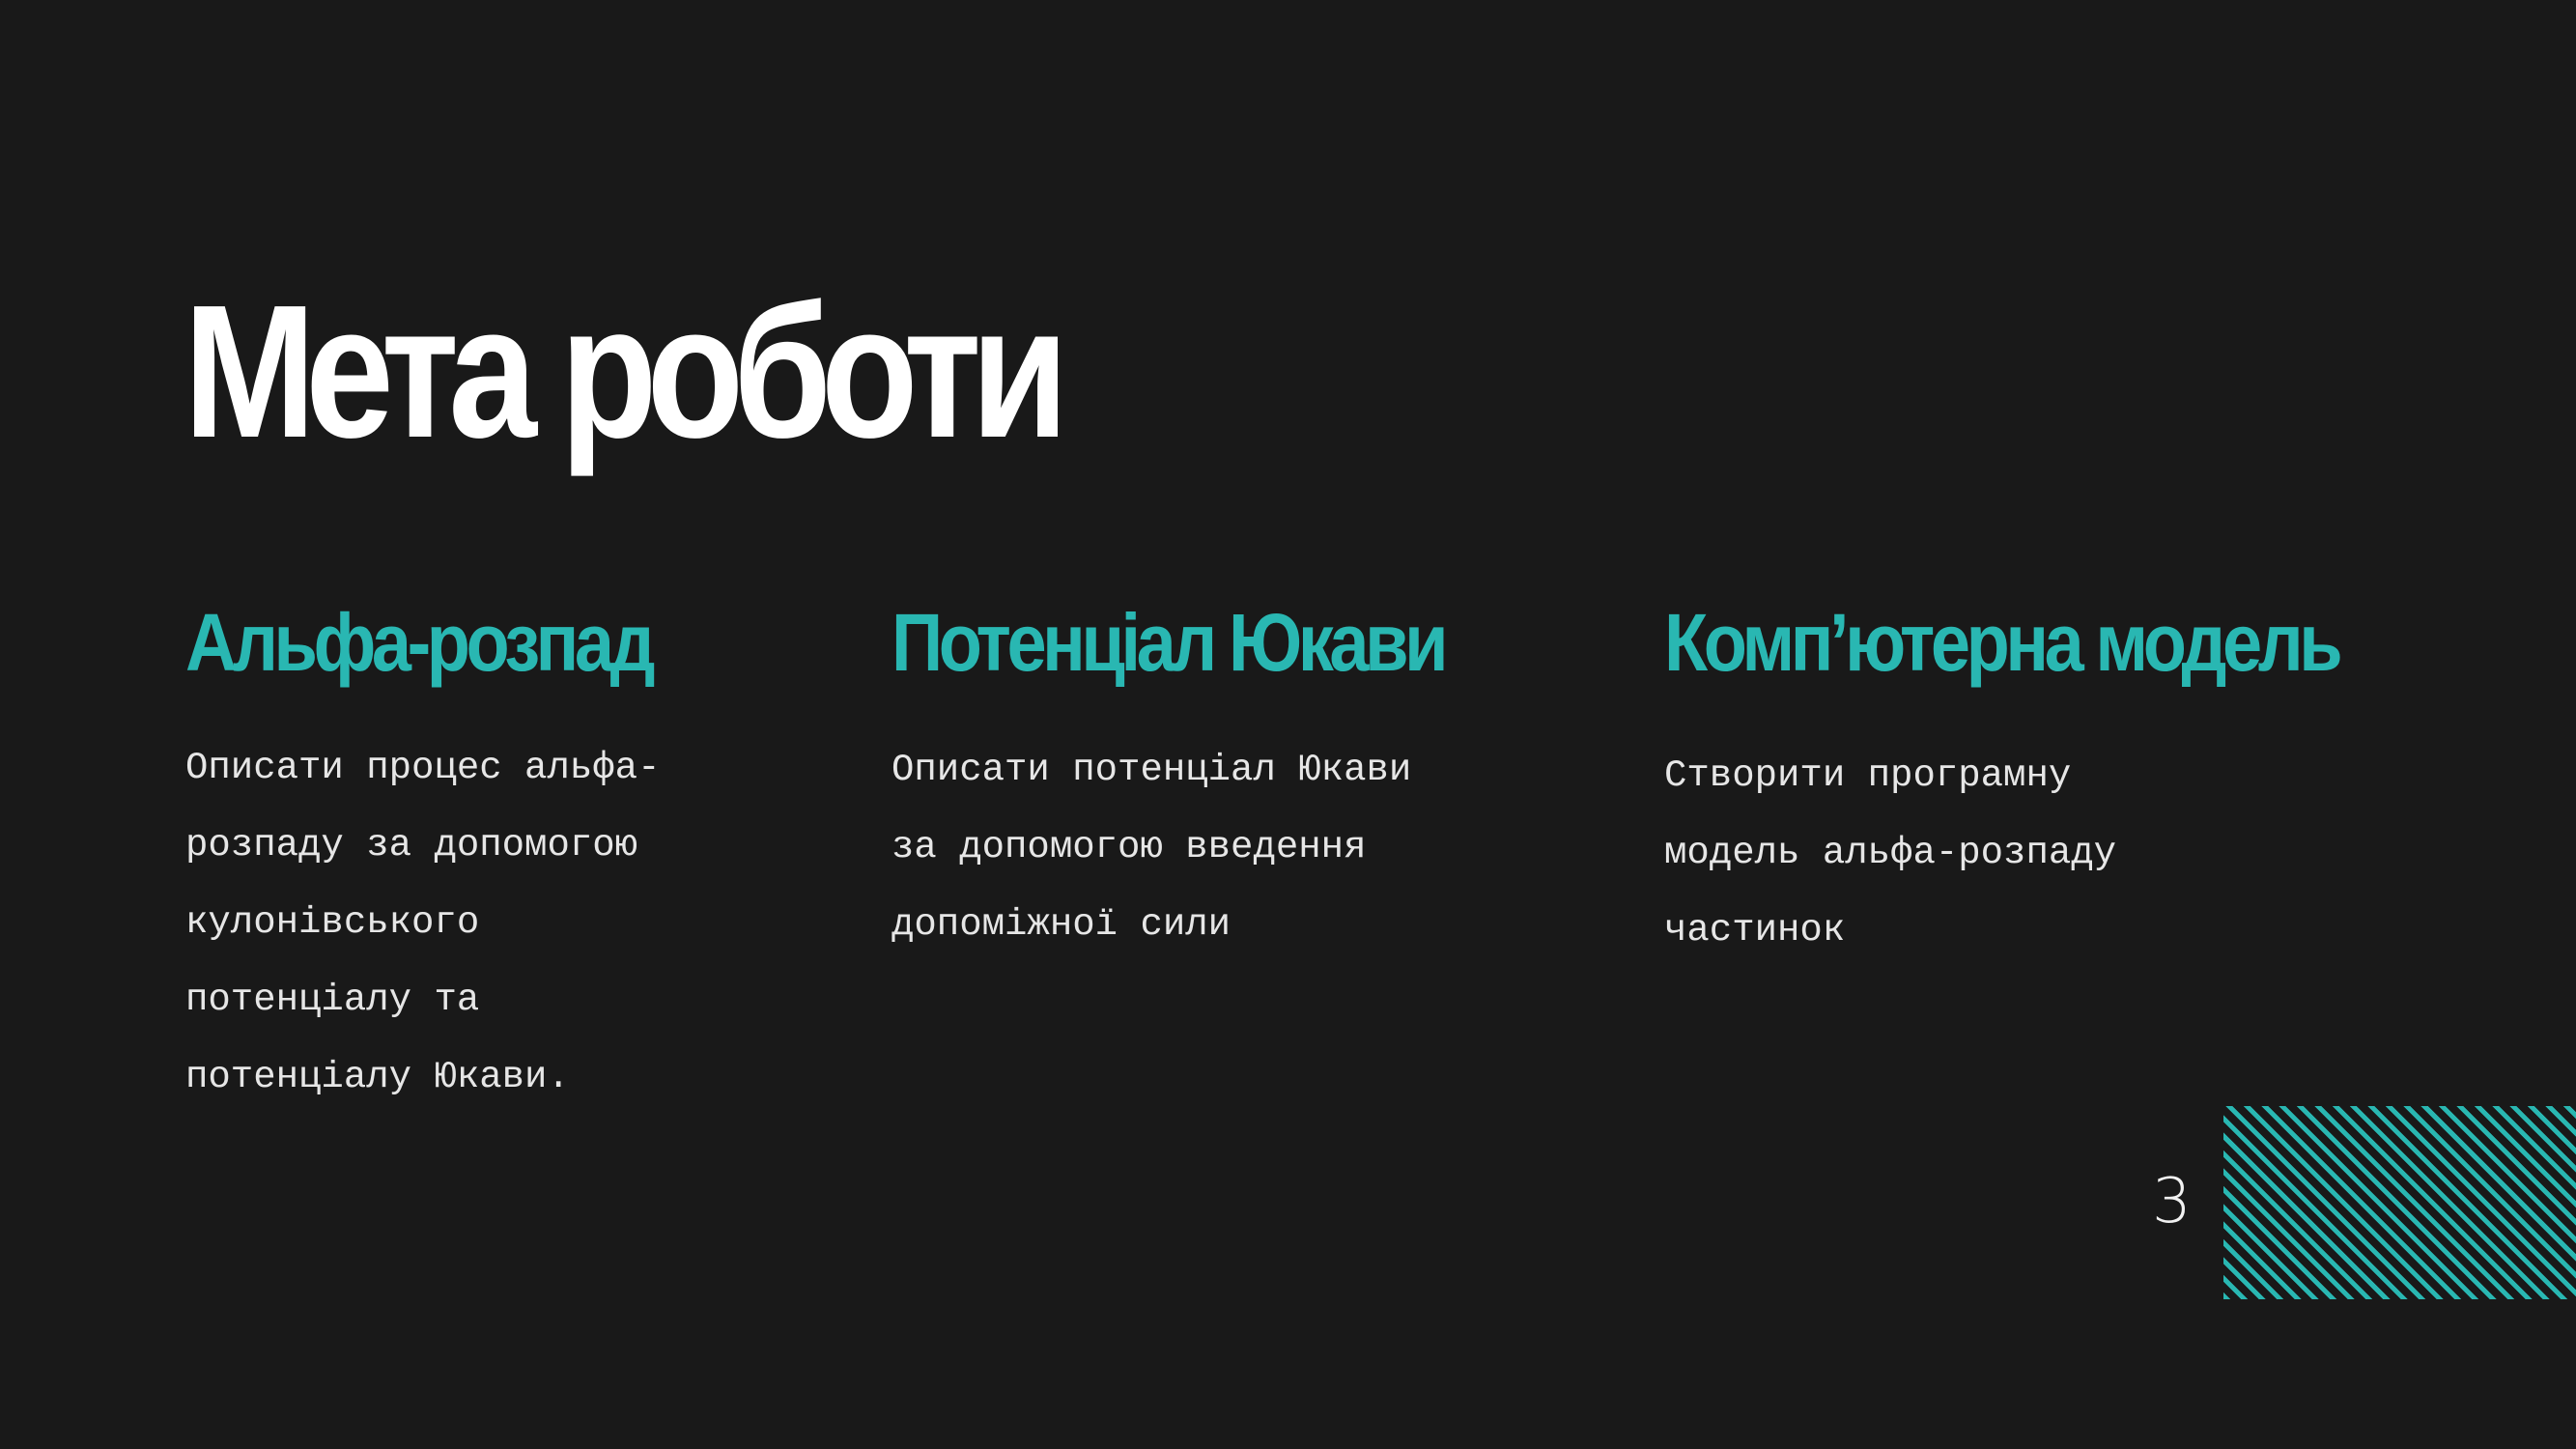 The image size is (2576, 1449). I want to click on hatched-decoration, so click(2399, 1202).